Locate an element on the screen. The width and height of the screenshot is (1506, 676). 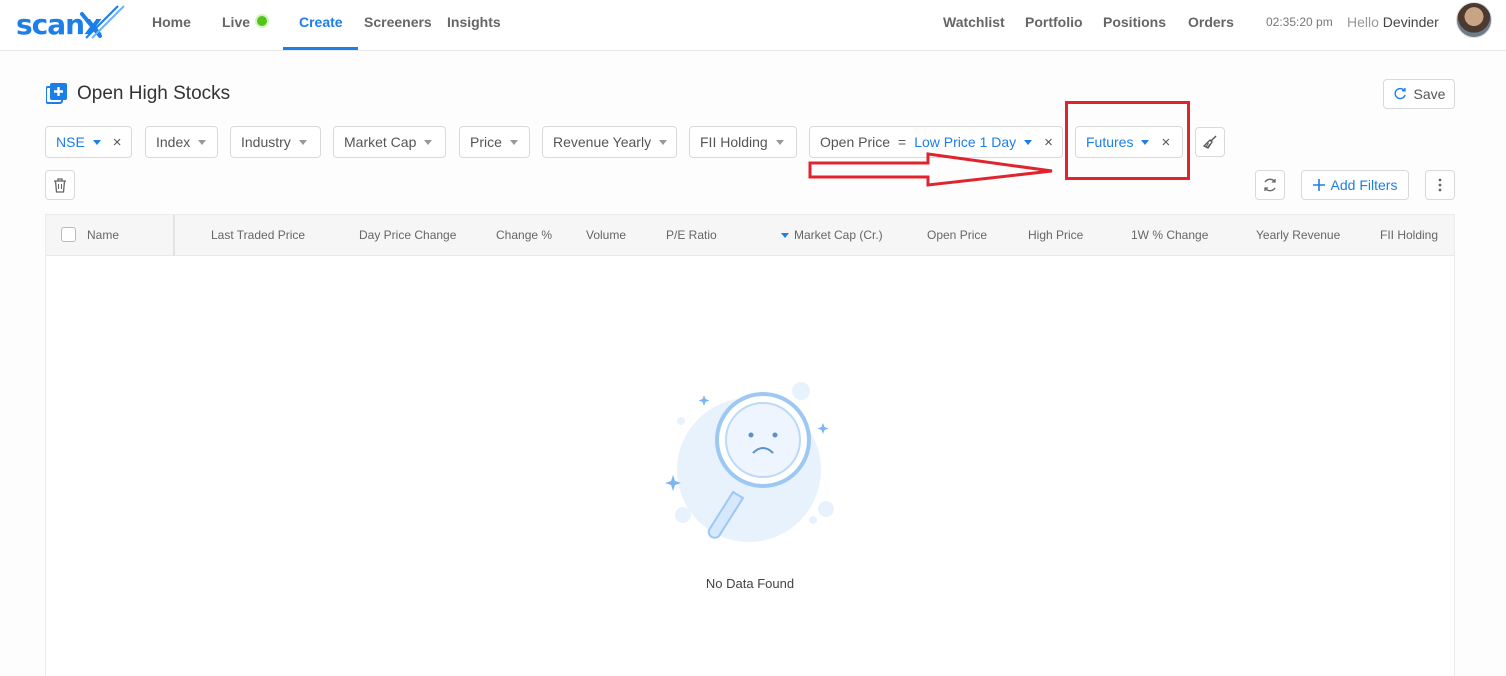
broom-icon is located at coordinates (1209, 142).